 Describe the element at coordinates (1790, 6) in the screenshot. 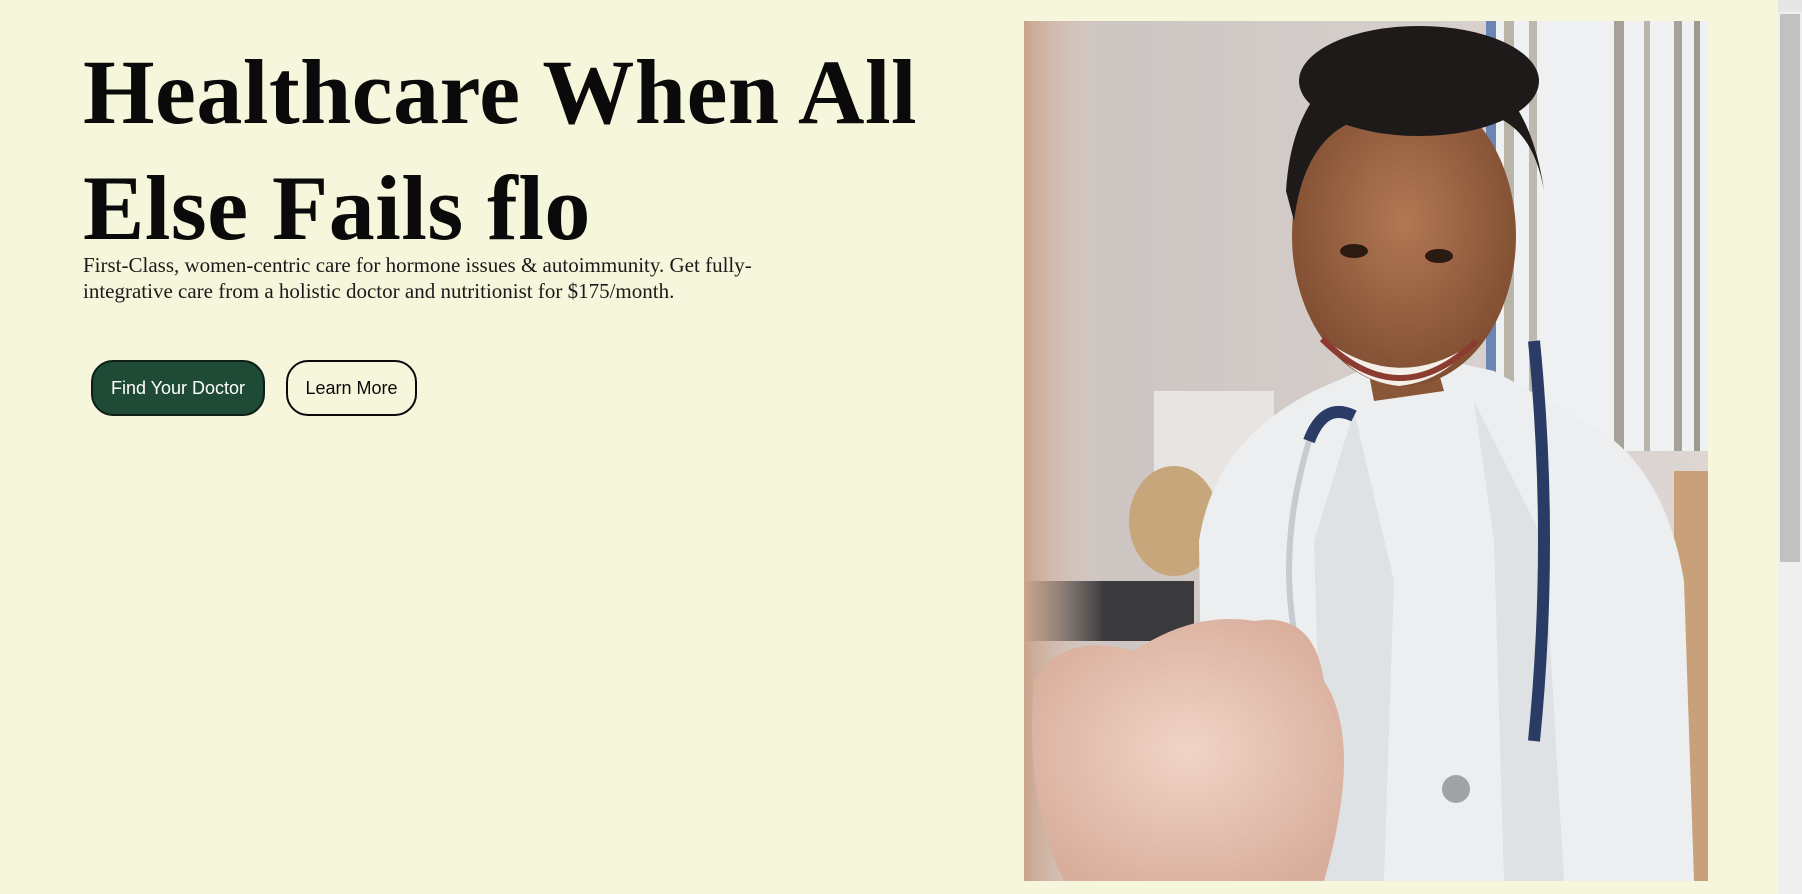

I see `scroll-up-arrow-icon` at that location.